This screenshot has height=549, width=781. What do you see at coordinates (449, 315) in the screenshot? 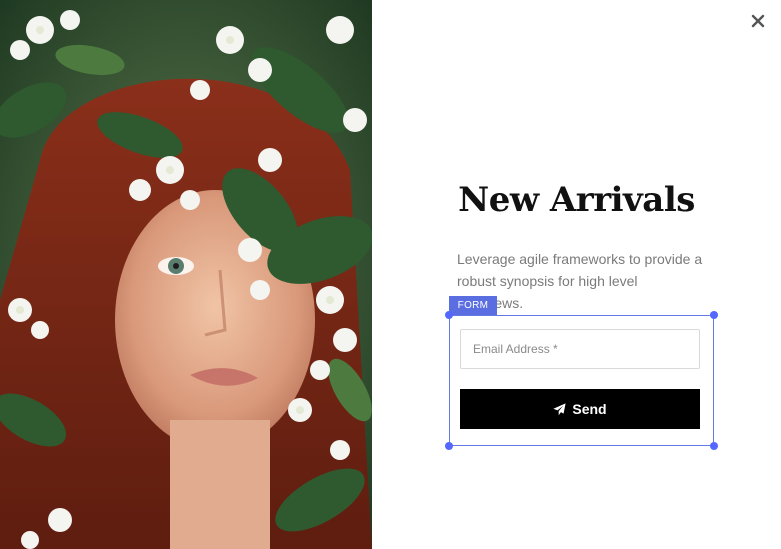
I see `resize-handle-top-left` at bounding box center [449, 315].